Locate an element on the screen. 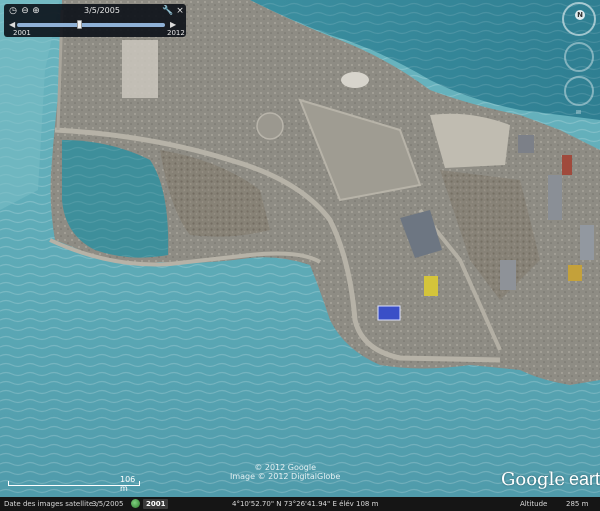 The image size is (600, 511). white-mound is located at coordinates (355, 80).